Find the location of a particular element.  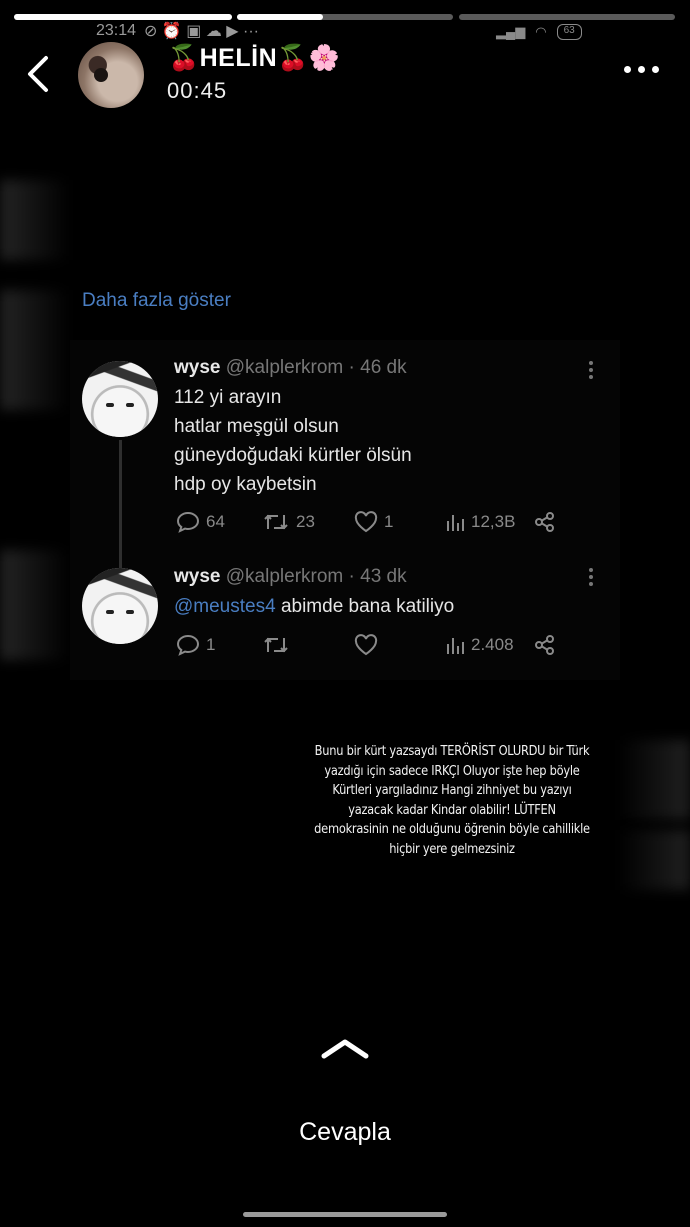

tweet-header: wyse @kalplerkrom · 46 dk is located at coordinates (290, 368).